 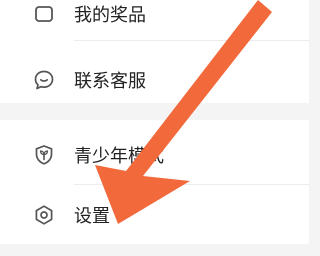 I want to click on gear-hexagon-icon, so click(x=44, y=215).